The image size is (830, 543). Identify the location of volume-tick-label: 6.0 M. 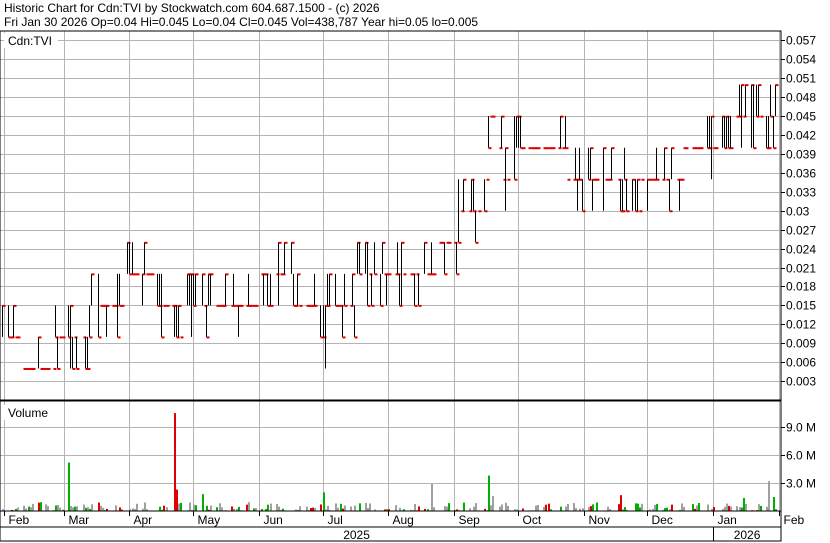
(801, 456).